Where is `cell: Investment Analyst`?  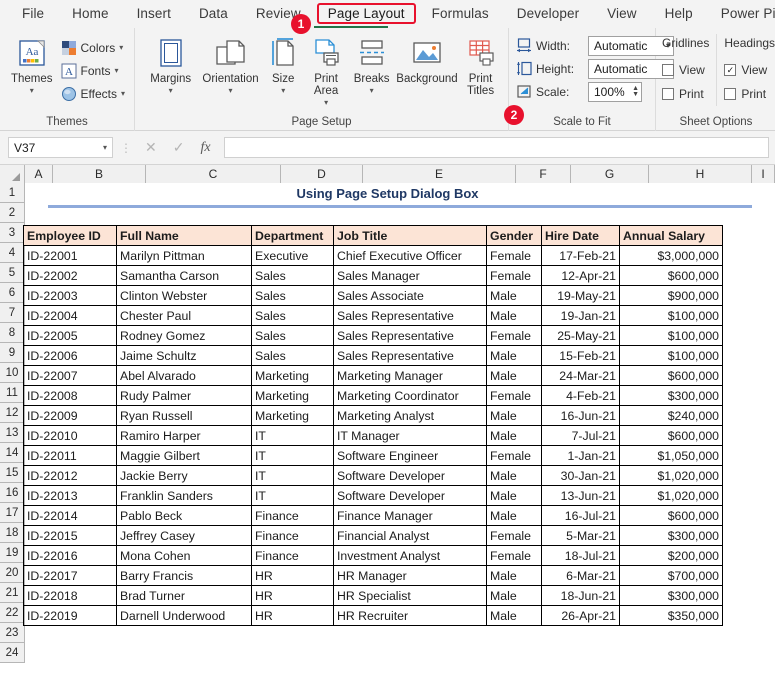 cell: Investment Analyst is located at coordinates (410, 555).